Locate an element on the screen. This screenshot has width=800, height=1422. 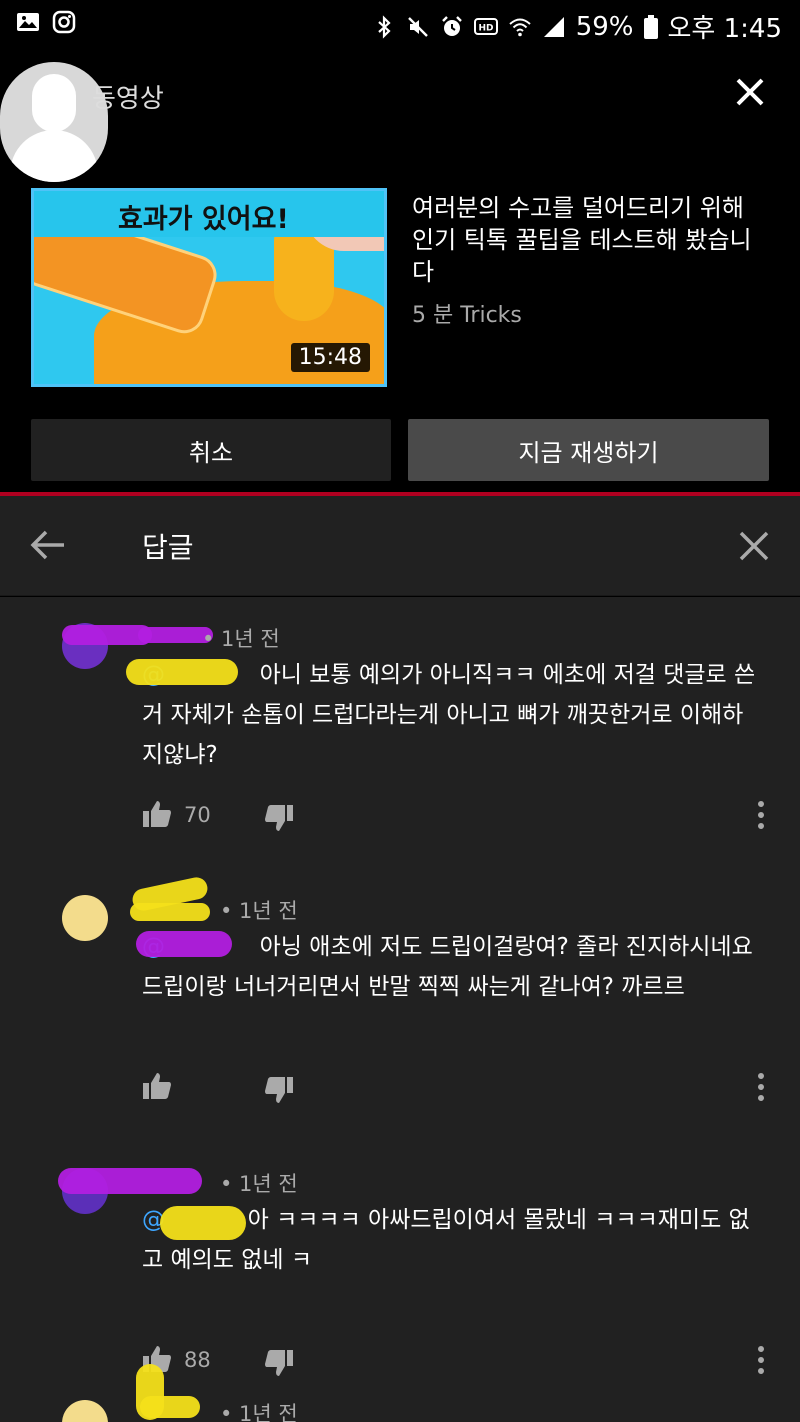
comment-actions: 88 is located at coordinates (462, 1364).